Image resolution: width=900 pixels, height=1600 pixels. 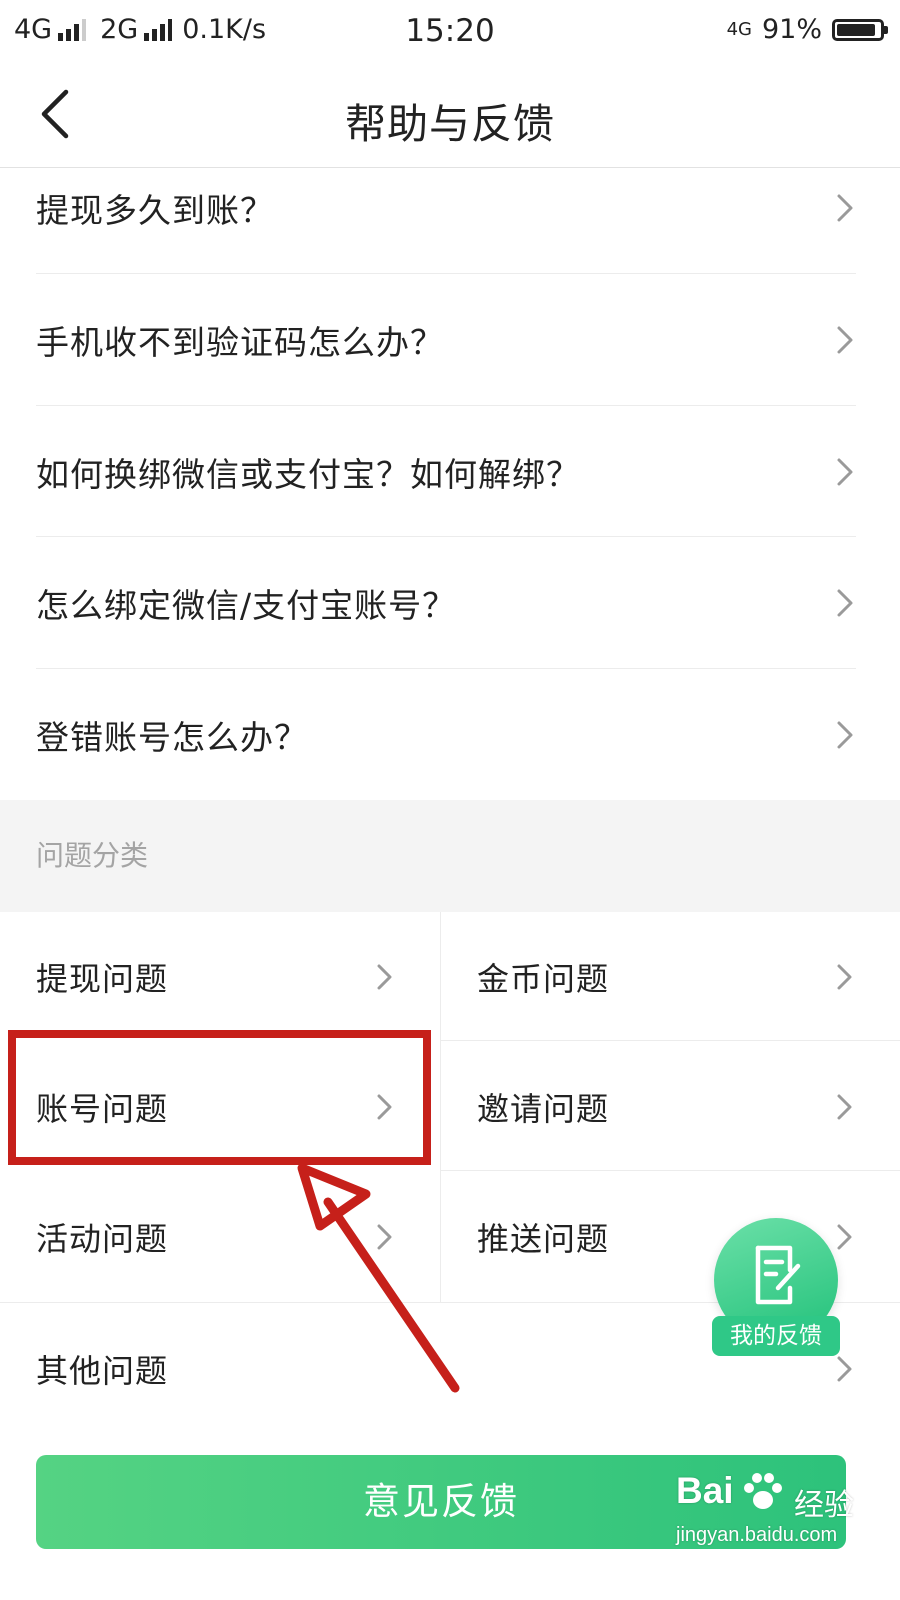 I want to click on faq-item-wrong-login: 登错账号怎么办？, so click(x=450, y=735).